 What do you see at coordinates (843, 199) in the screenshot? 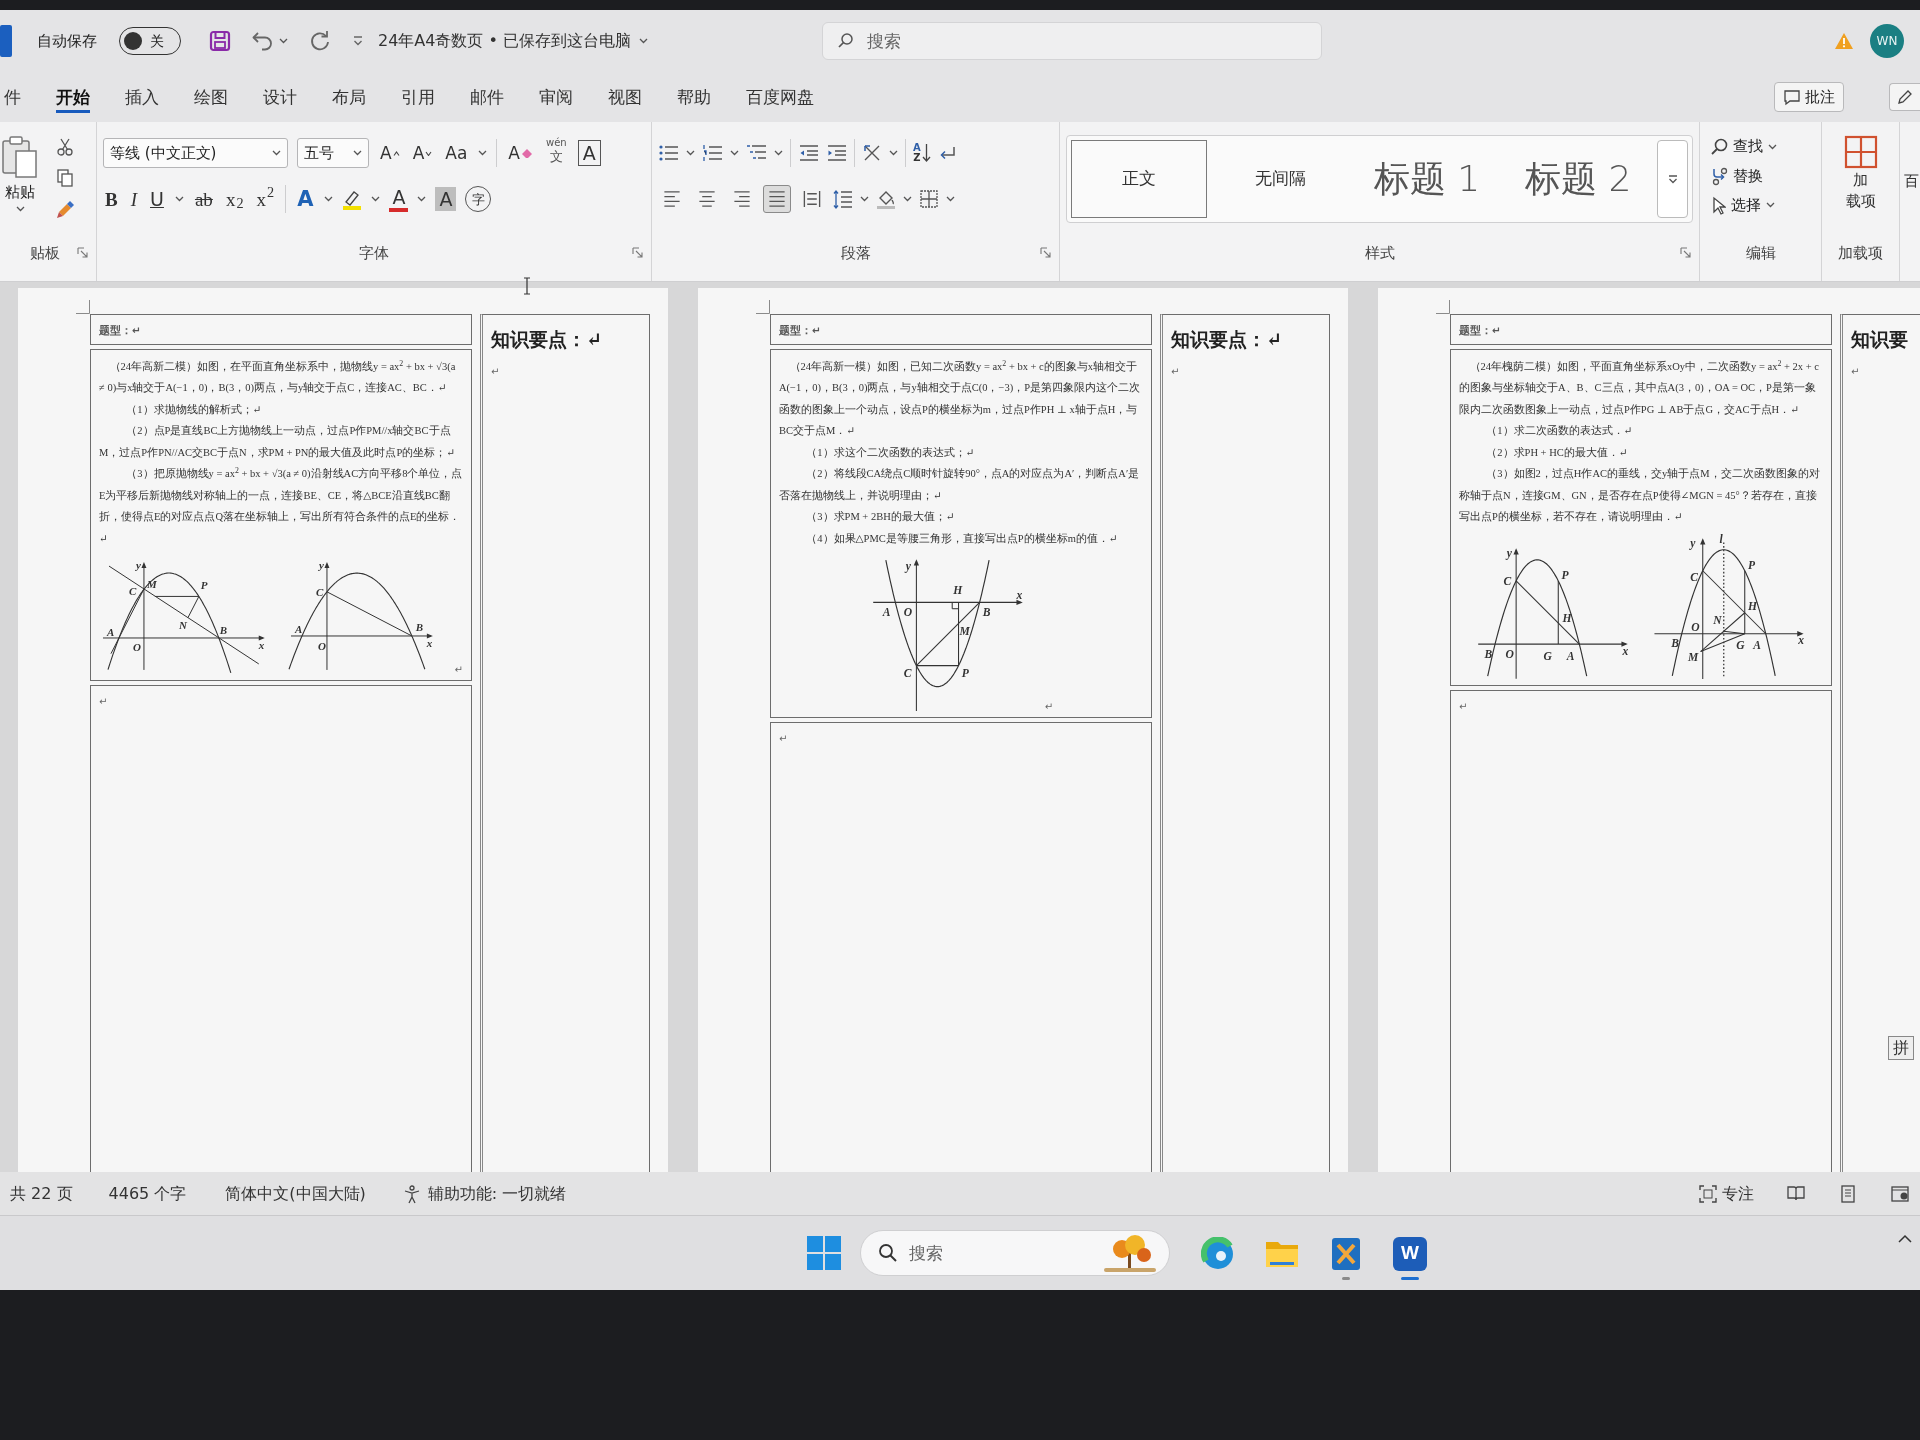
I see `line-spacing-icon` at bounding box center [843, 199].